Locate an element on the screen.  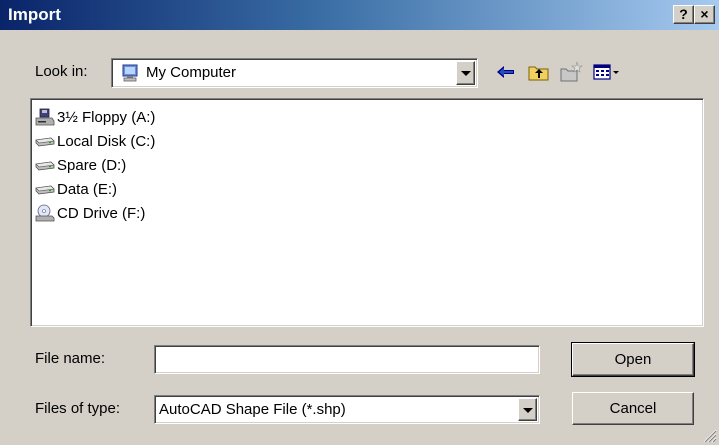
look-in-label: Look in: is located at coordinates (61, 71).